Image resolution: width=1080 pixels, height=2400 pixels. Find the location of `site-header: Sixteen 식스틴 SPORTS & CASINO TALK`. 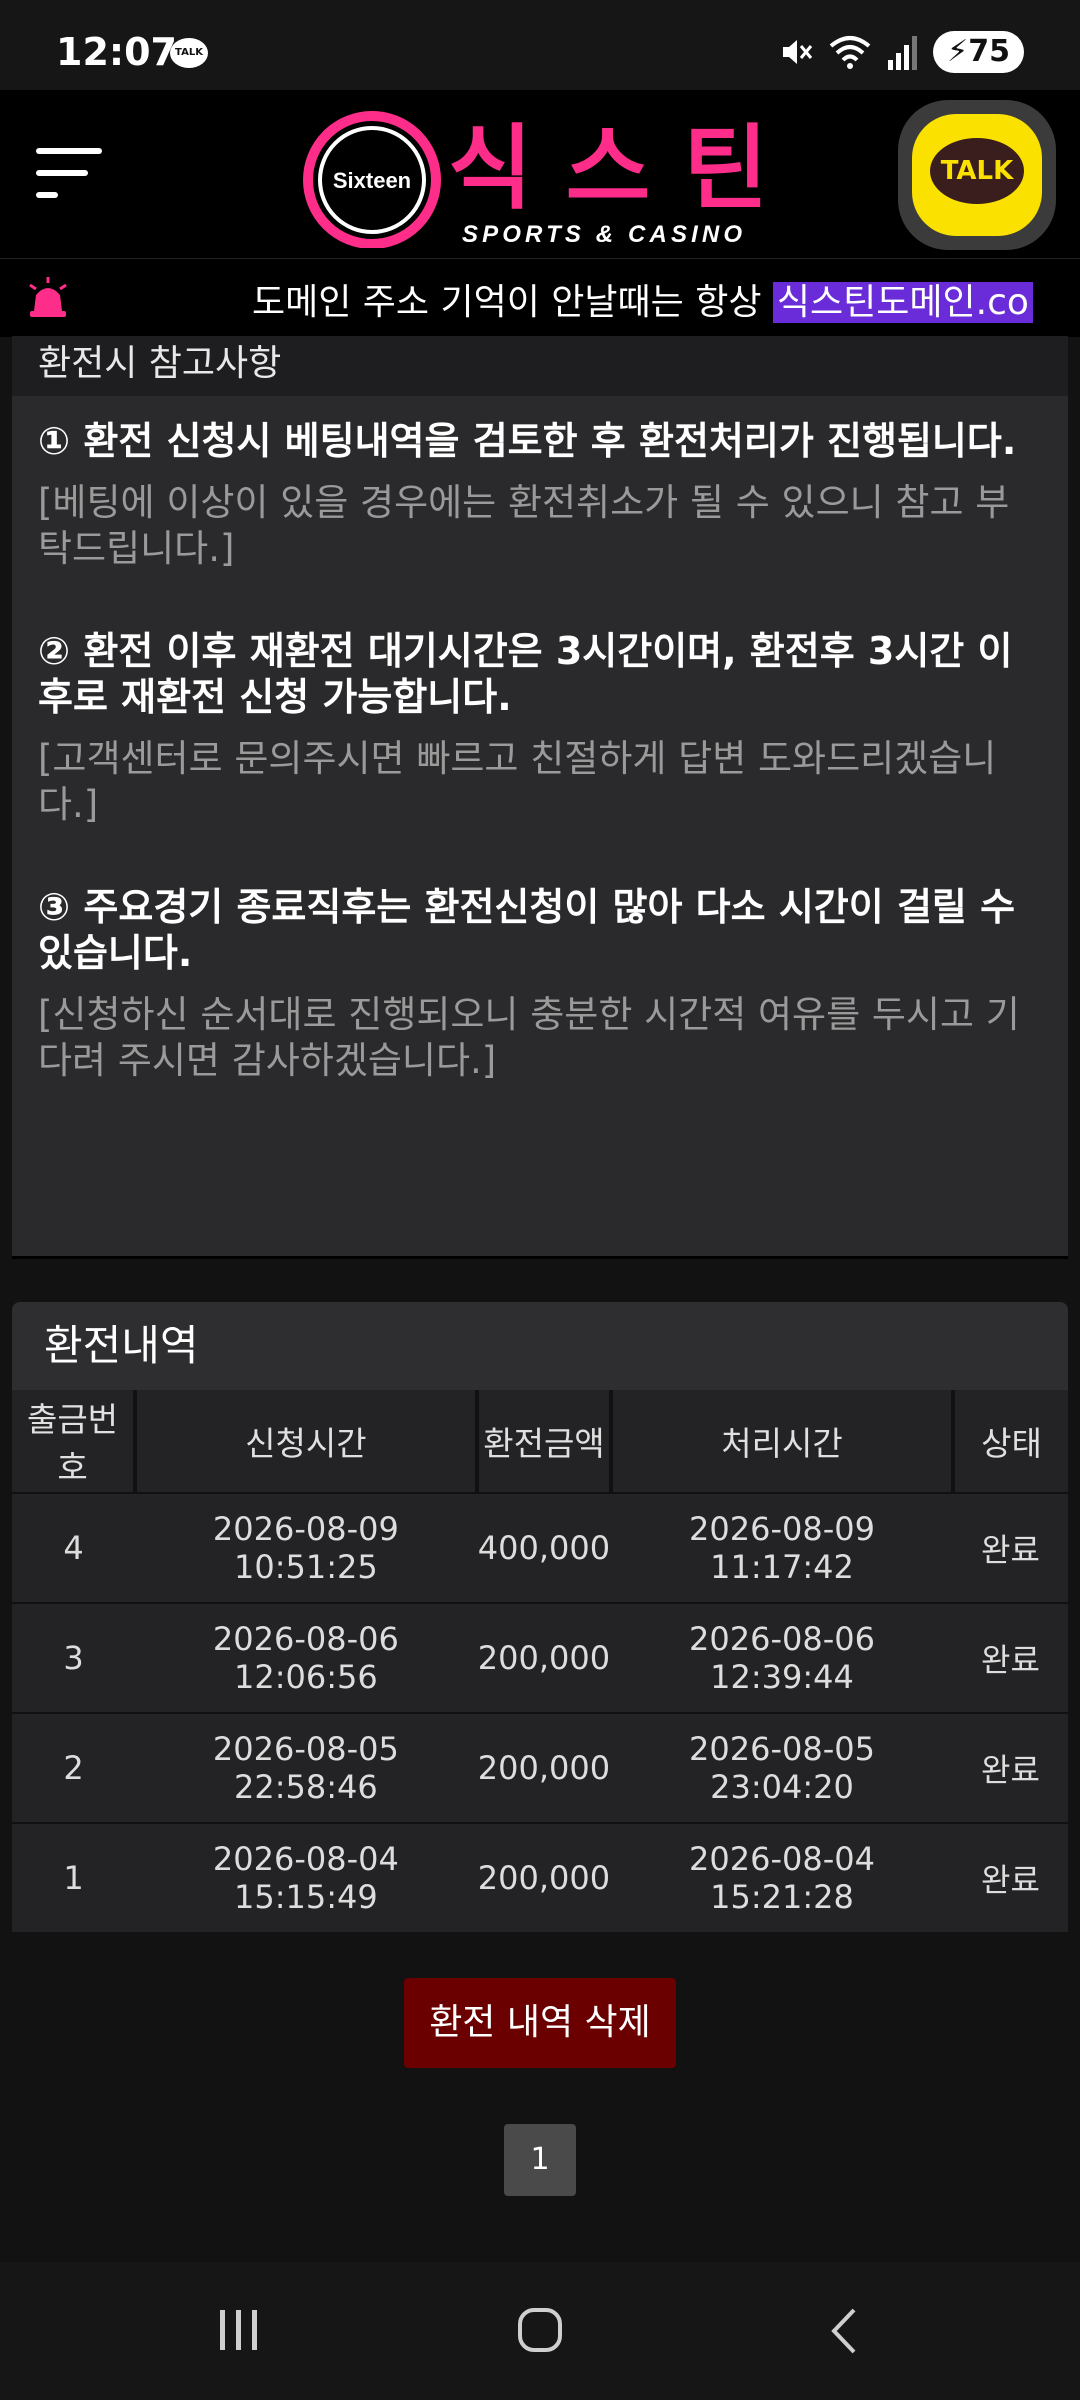

site-header: Sixteen 식스틴 SPORTS & CASINO TALK is located at coordinates (540, 174).